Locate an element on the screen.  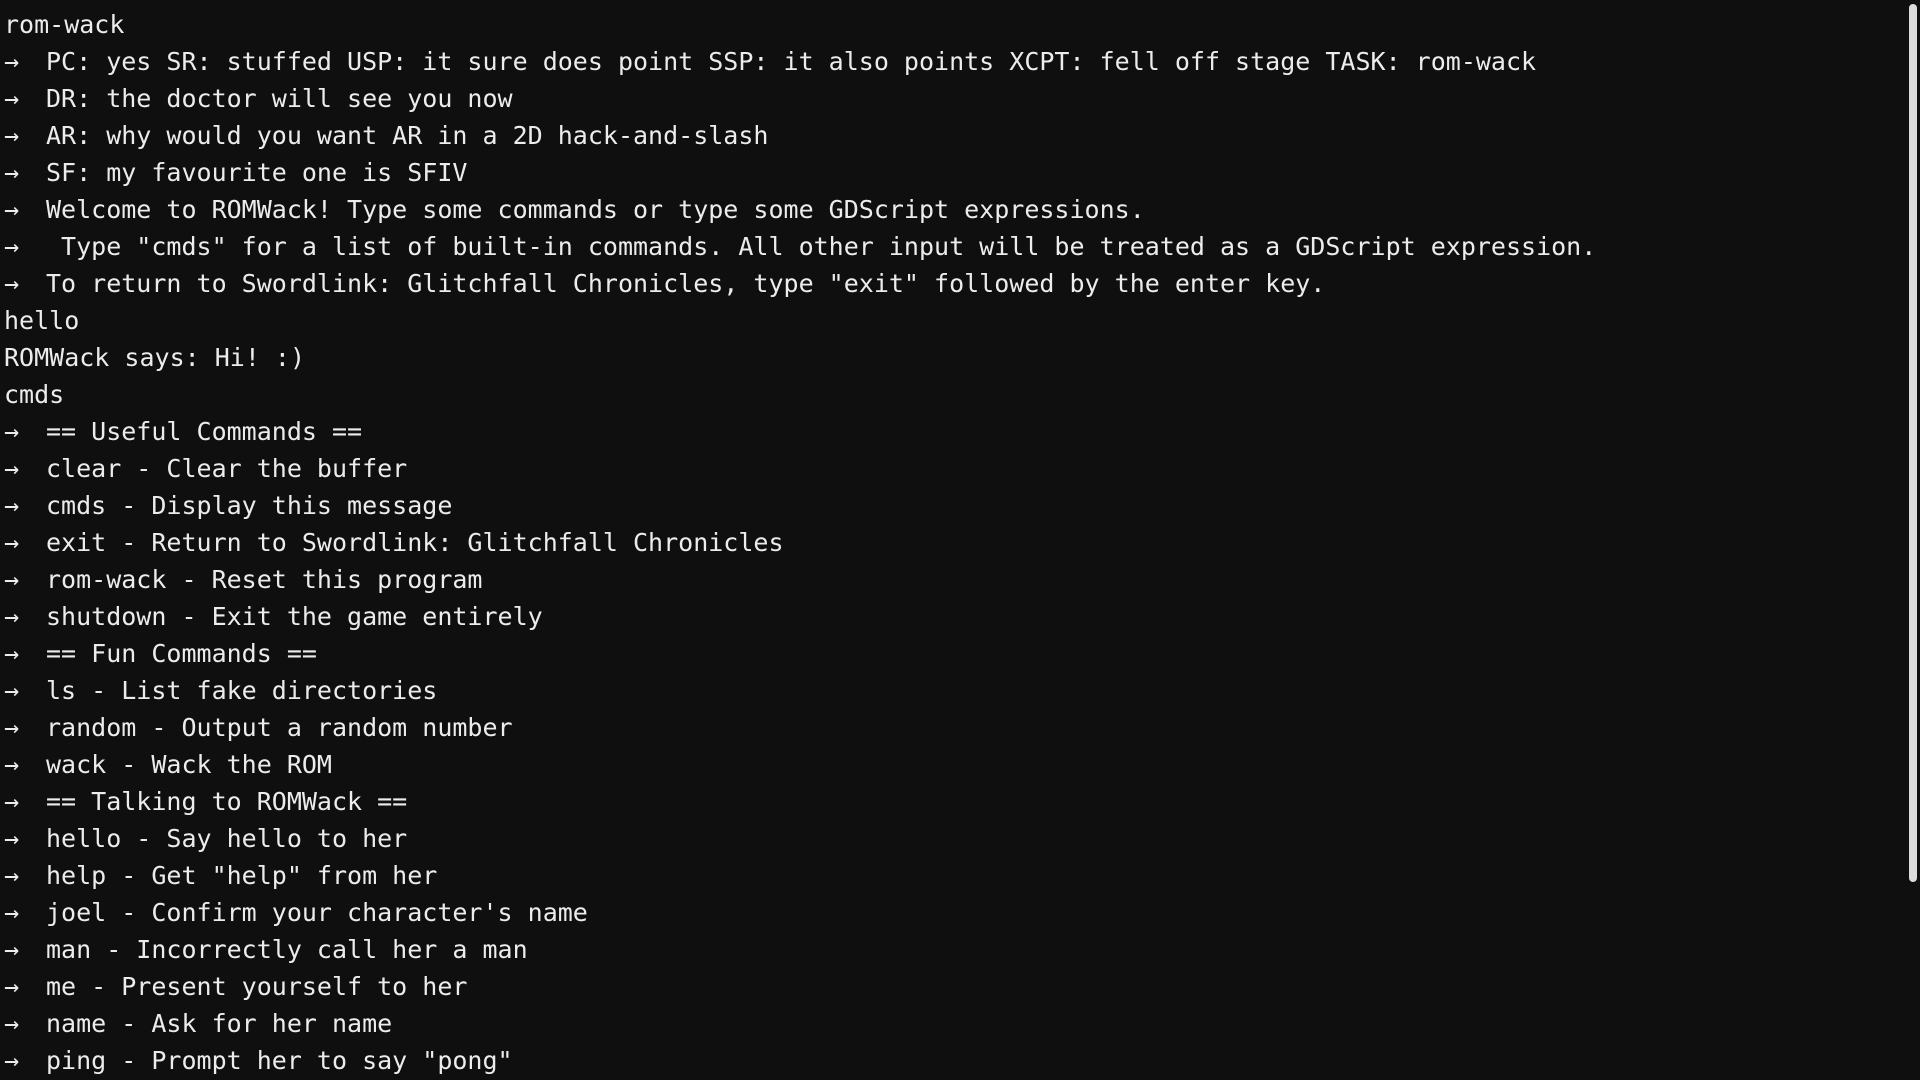
line-text: ping - Prompt her to say "pong" is located at coordinates (279, 1060).